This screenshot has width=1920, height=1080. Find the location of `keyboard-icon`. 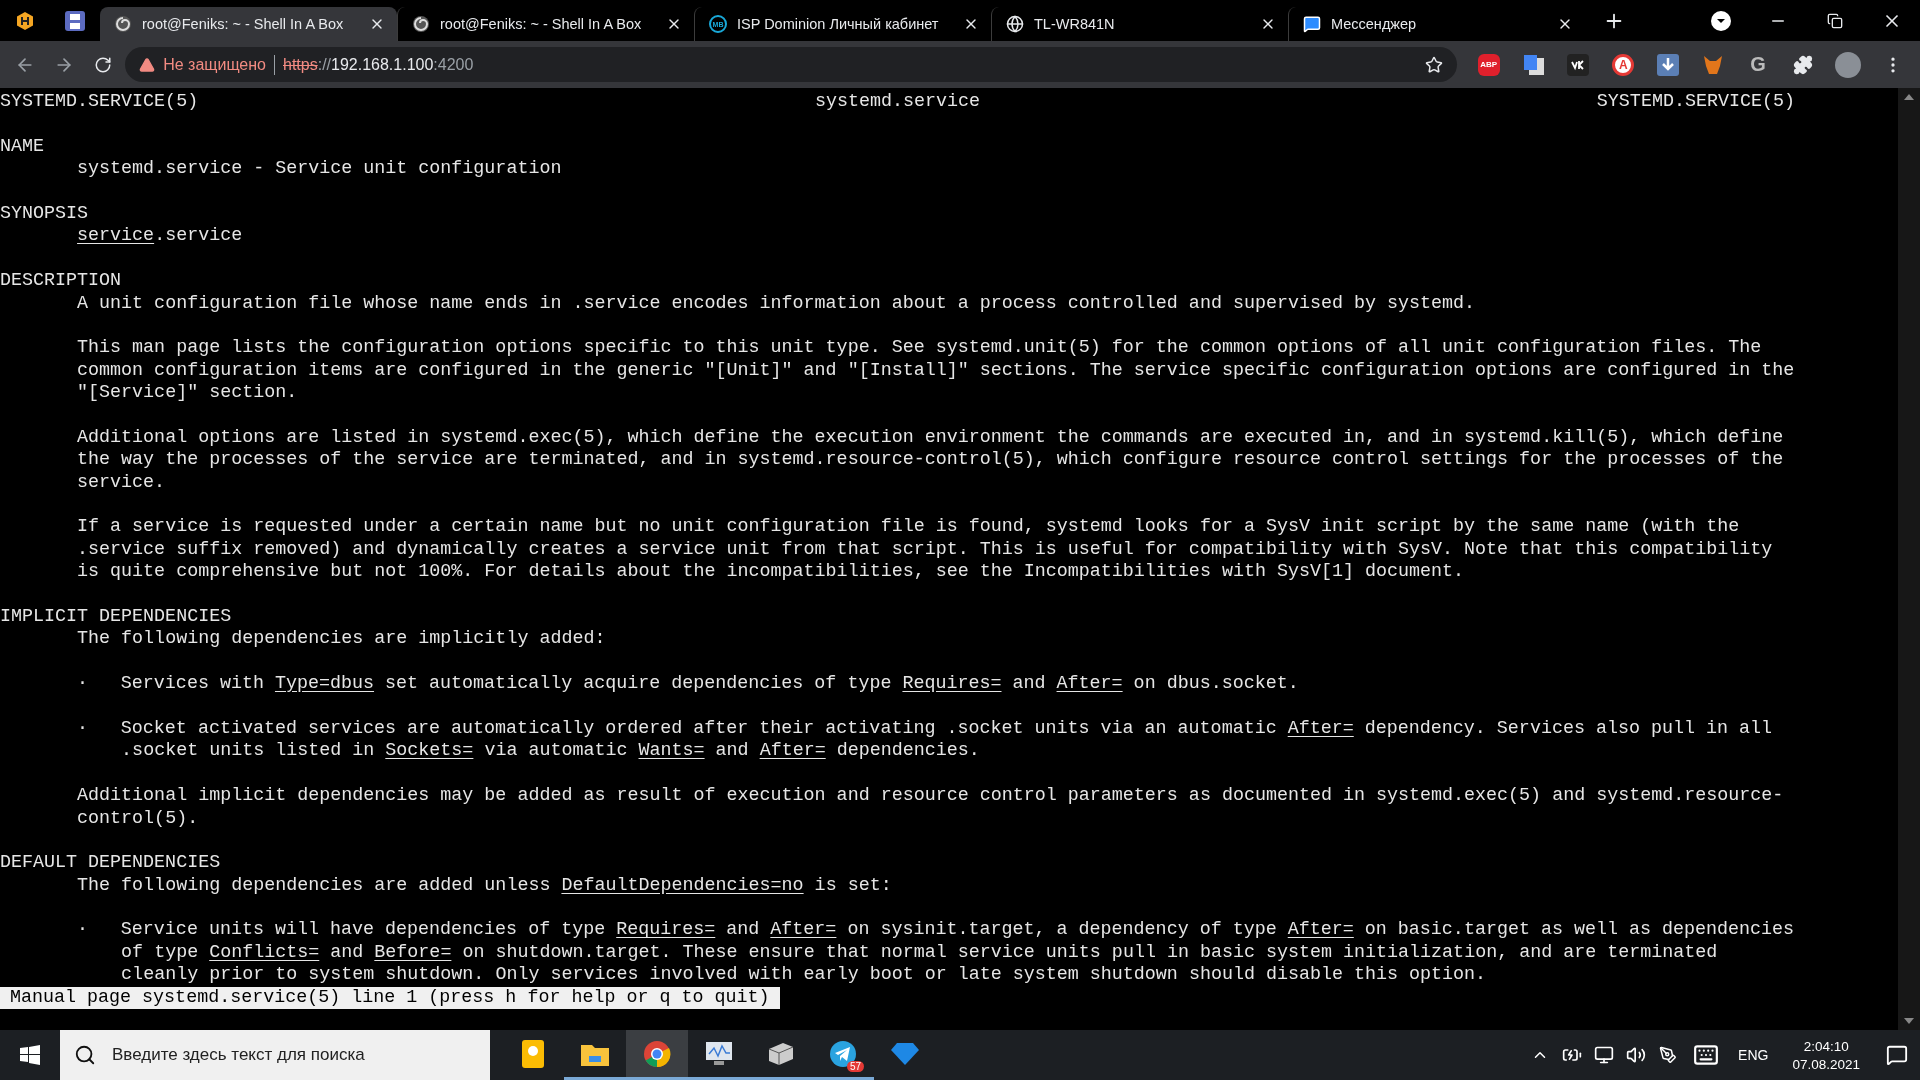

keyboard-icon is located at coordinates (1706, 1055).